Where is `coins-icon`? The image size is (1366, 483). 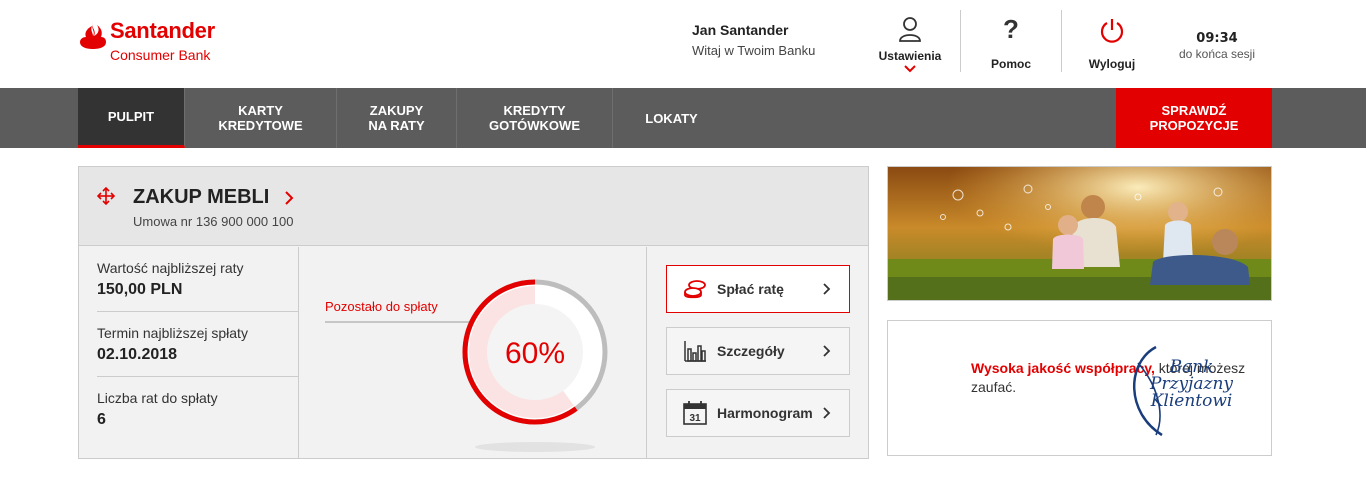 coins-icon is located at coordinates (695, 289).